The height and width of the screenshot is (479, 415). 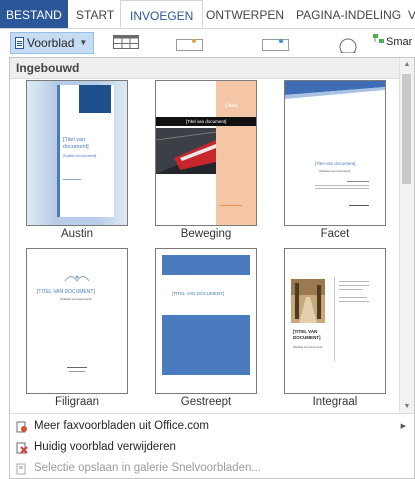 I want to click on chevron-down-icon: ▼, so click(x=83, y=42).